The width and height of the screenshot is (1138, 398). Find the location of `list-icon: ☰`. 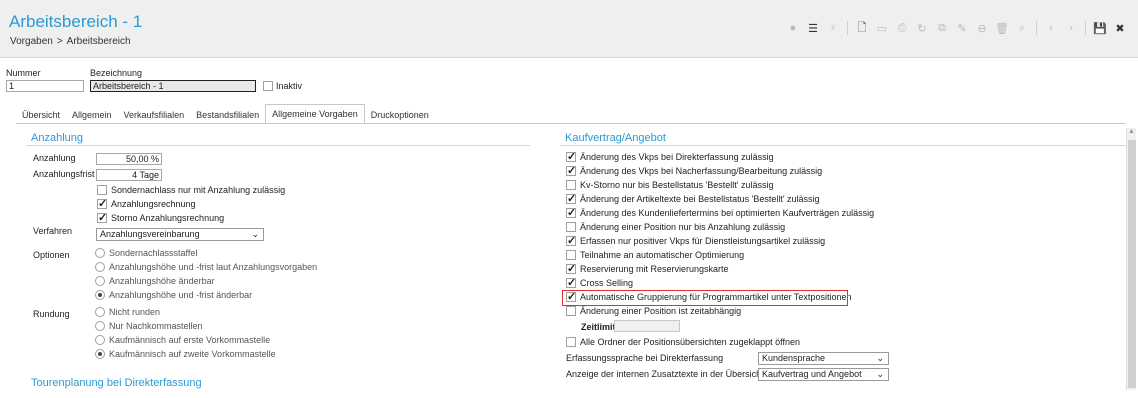

list-icon: ☰ is located at coordinates (813, 28).